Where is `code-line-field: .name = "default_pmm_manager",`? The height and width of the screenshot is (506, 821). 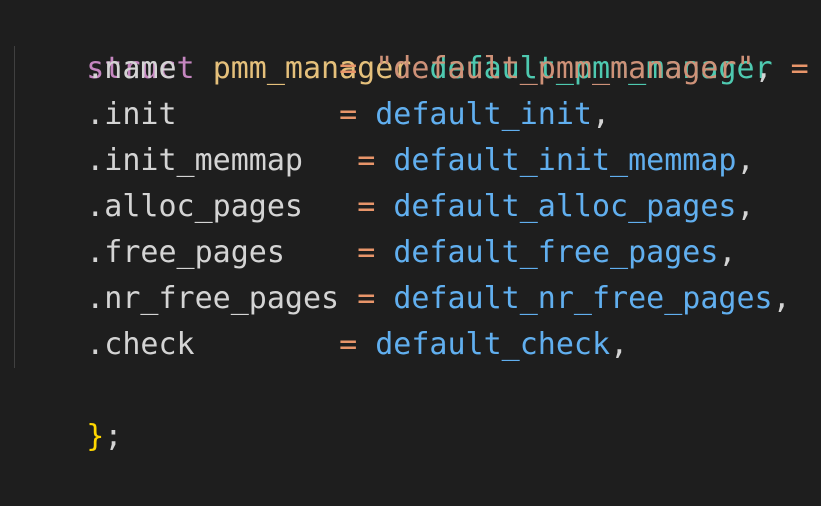
code-line-field: .name = "default_pmm_manager", is located at coordinates (393, 69).